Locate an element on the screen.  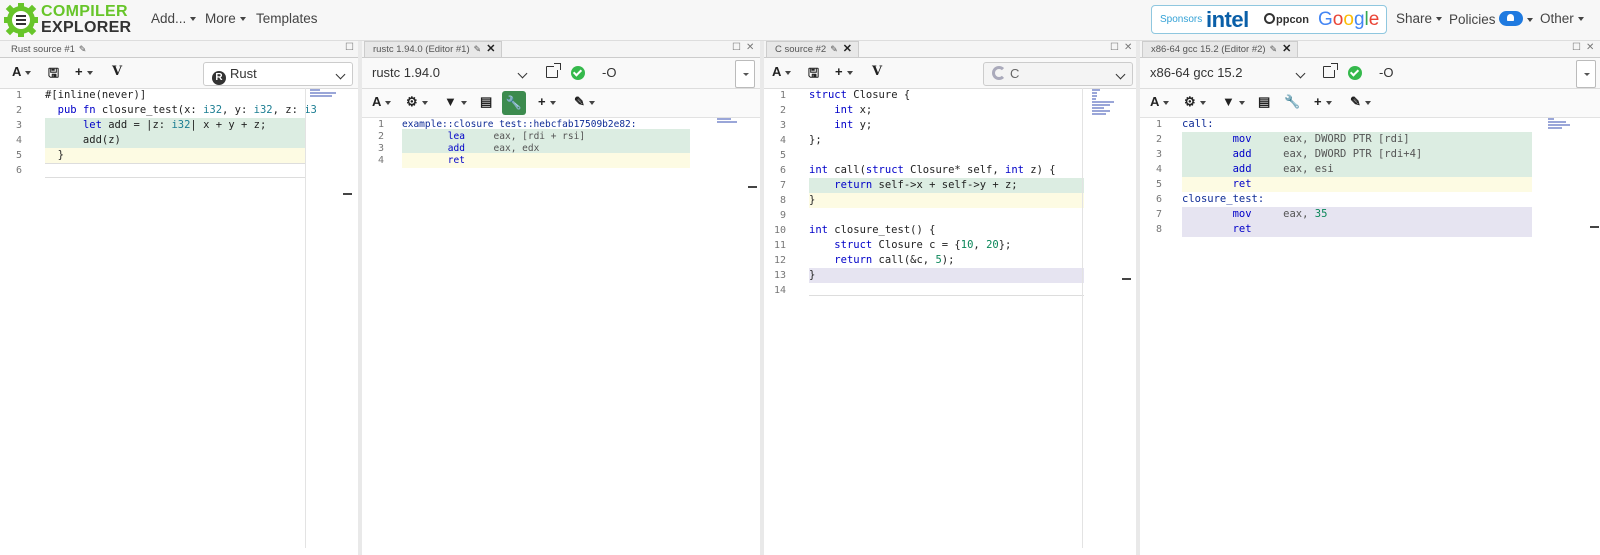
sponsor-cppcon: ppcon is located at coordinates (1286, 19).